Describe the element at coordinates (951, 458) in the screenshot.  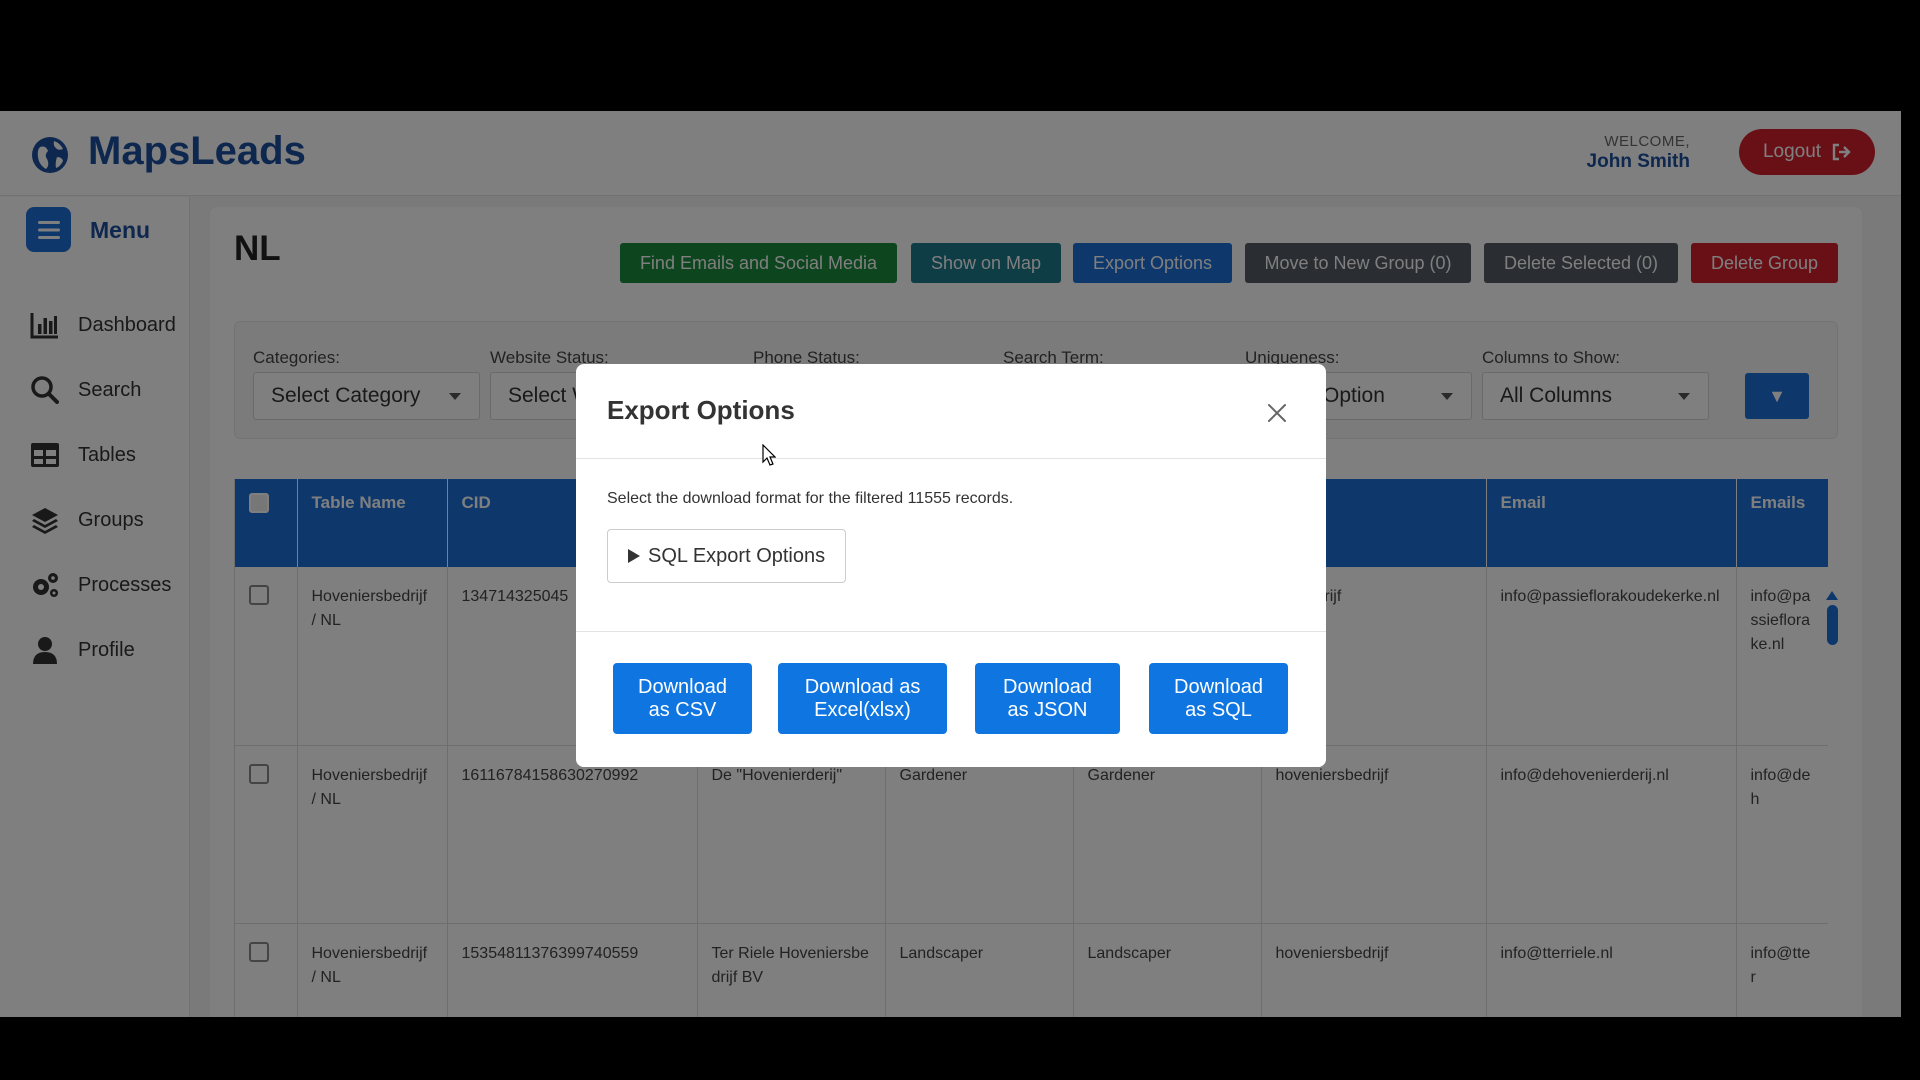
I see `modal-divider` at that location.